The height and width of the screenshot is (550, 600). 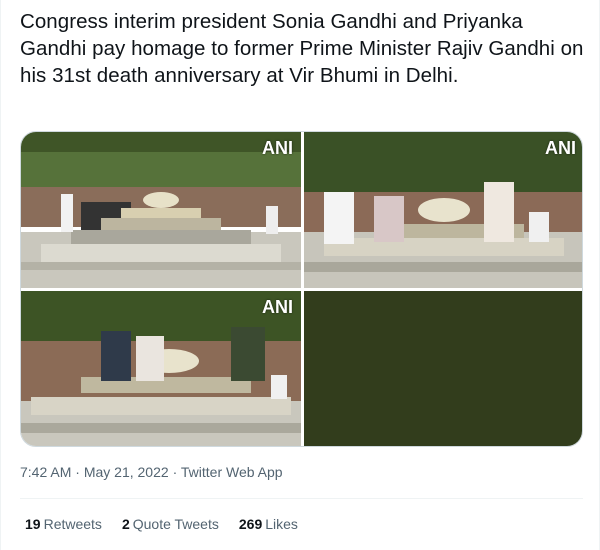 I want to click on photo-1: ANI, so click(x=161, y=210).